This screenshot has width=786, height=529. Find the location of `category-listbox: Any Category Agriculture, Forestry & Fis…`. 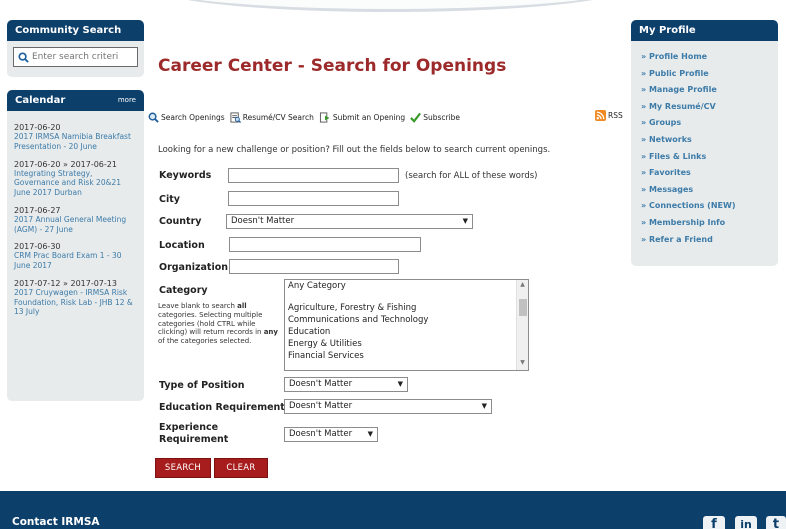

category-listbox: Any Category Agriculture, Forestry & Fis… is located at coordinates (406, 325).